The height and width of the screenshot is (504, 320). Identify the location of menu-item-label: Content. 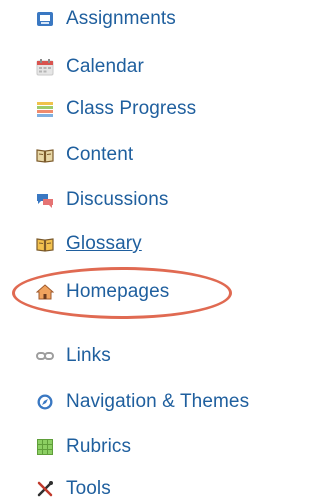
(100, 154).